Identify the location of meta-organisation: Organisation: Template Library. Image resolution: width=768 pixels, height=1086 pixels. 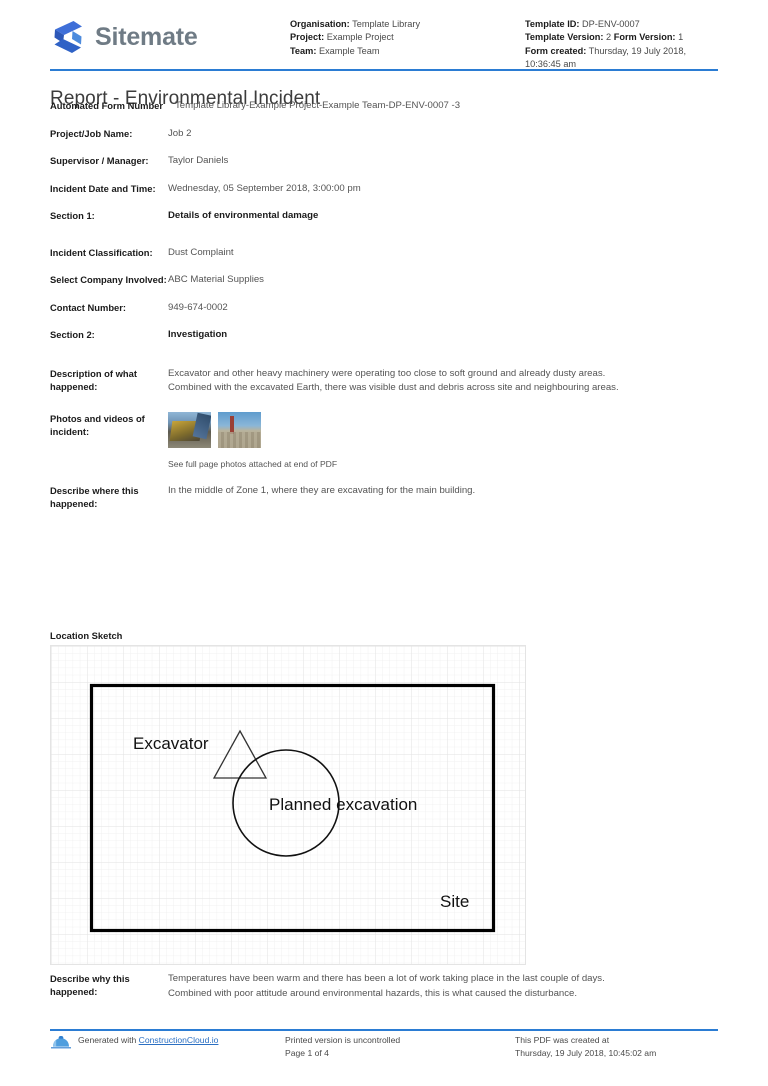
(407, 24).